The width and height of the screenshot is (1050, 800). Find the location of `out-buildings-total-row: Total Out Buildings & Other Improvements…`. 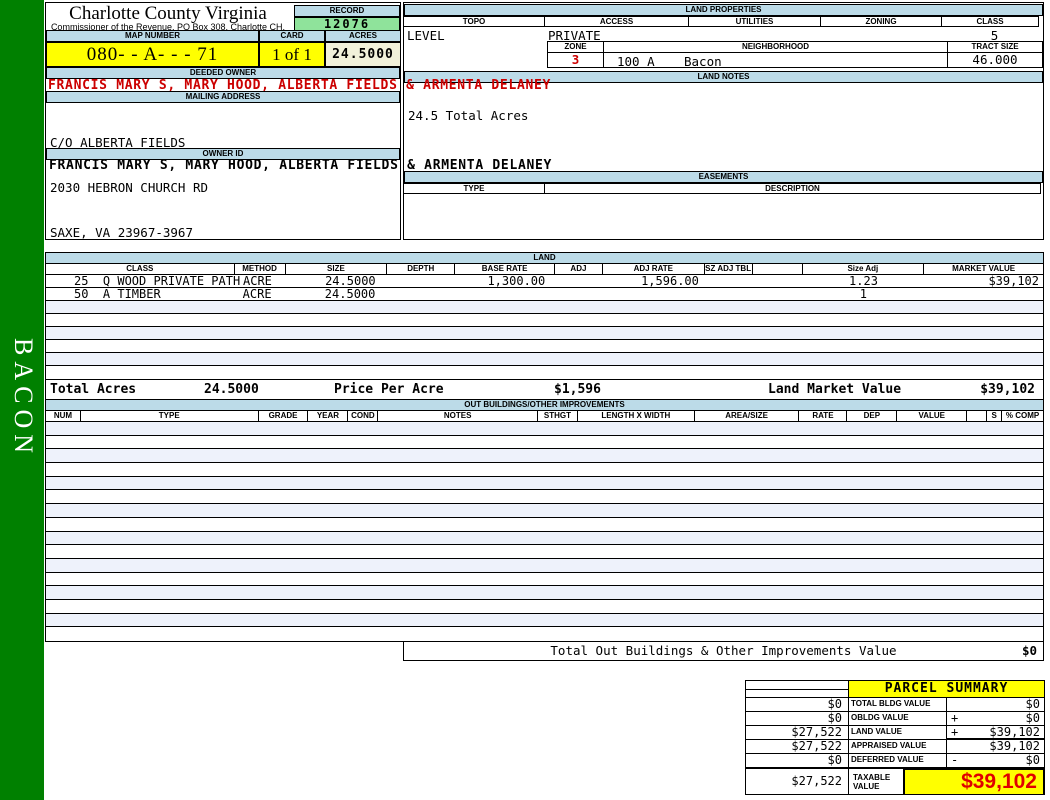

out-buildings-total-row: Total Out Buildings & Other Improvements… is located at coordinates (723, 651).